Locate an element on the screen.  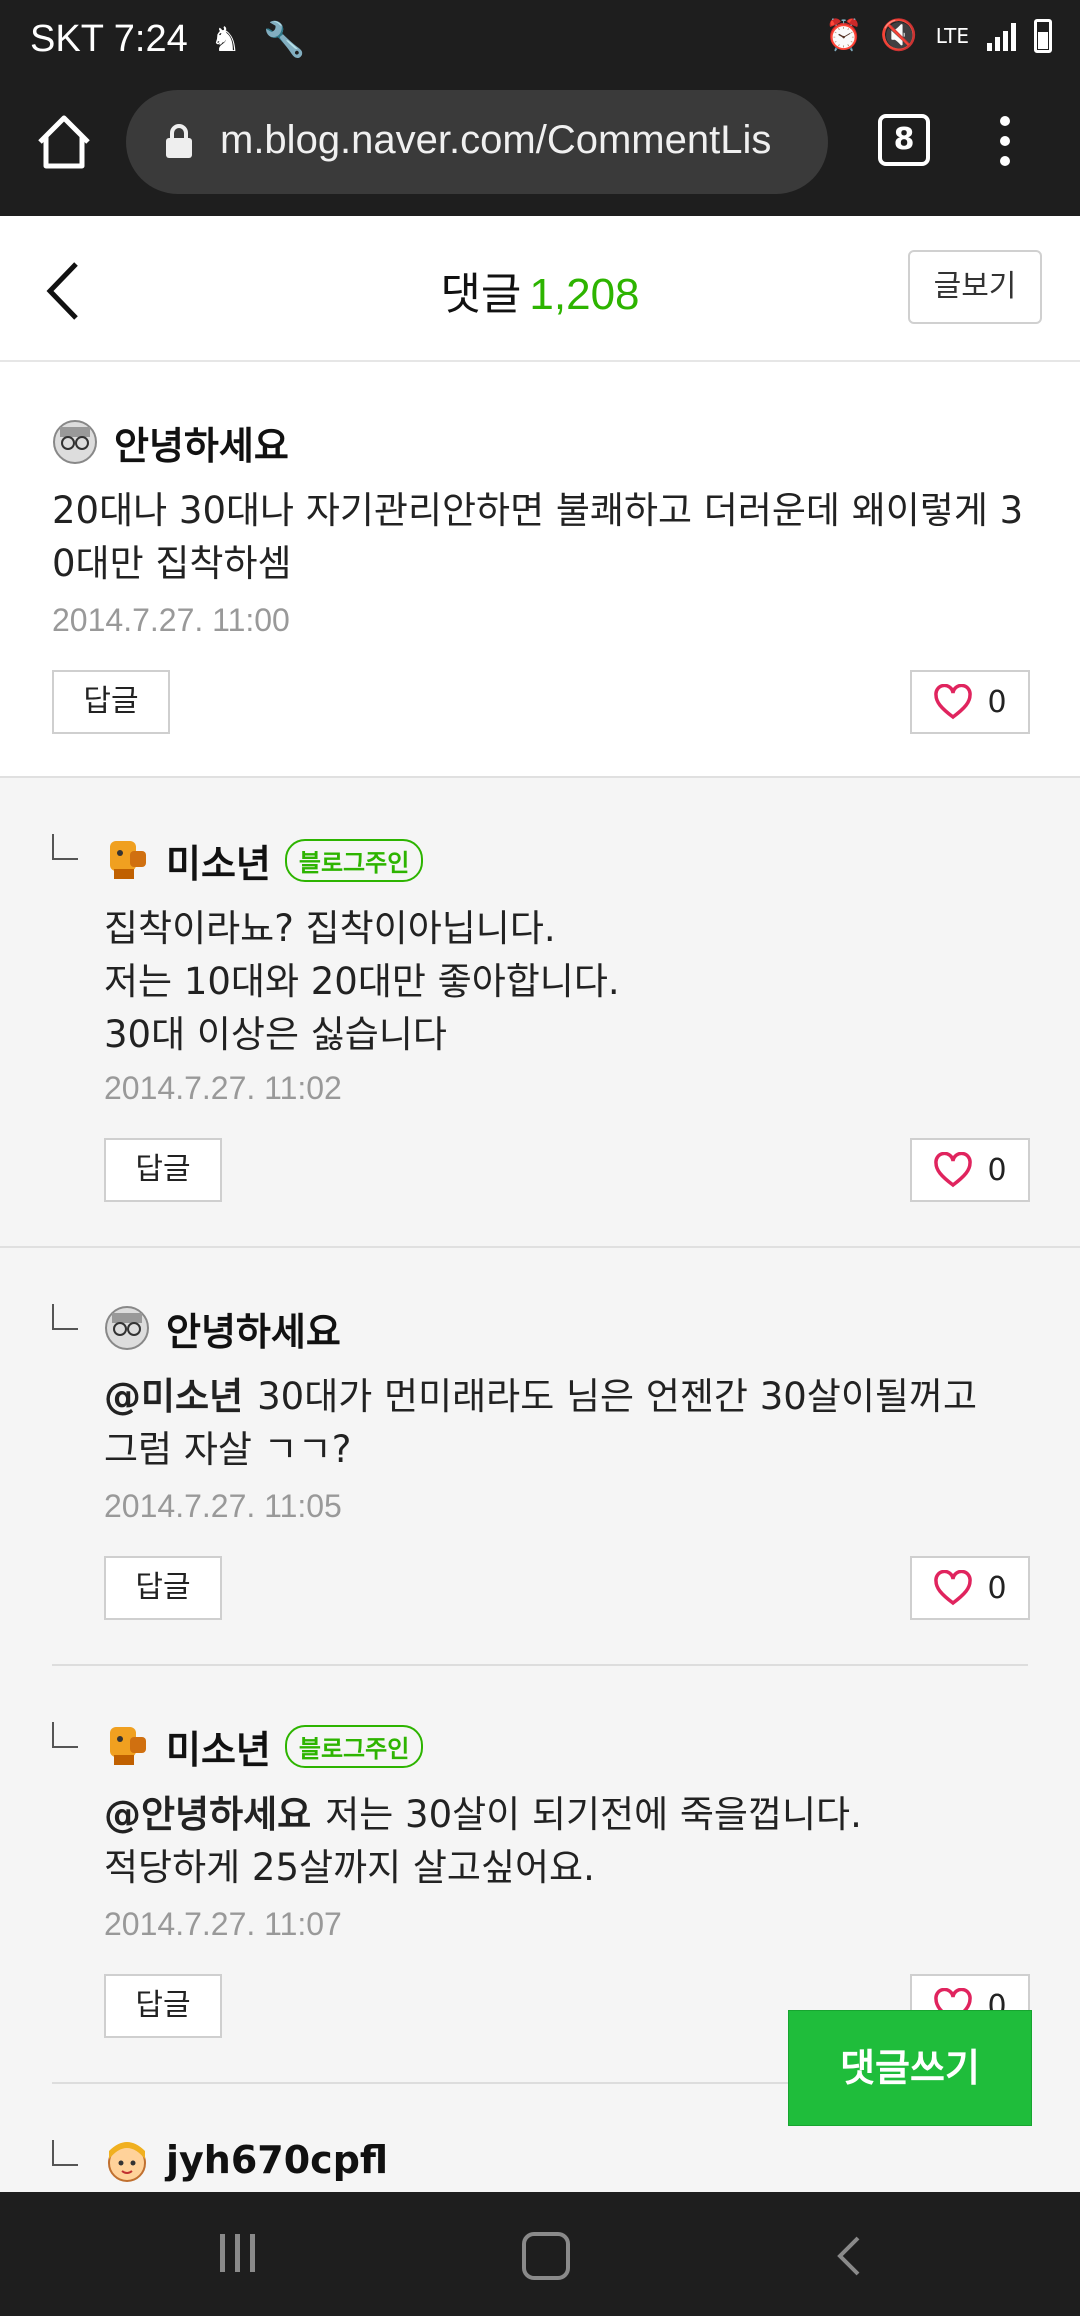
wrench-icon: 🔧 is located at coordinates (284, 40).